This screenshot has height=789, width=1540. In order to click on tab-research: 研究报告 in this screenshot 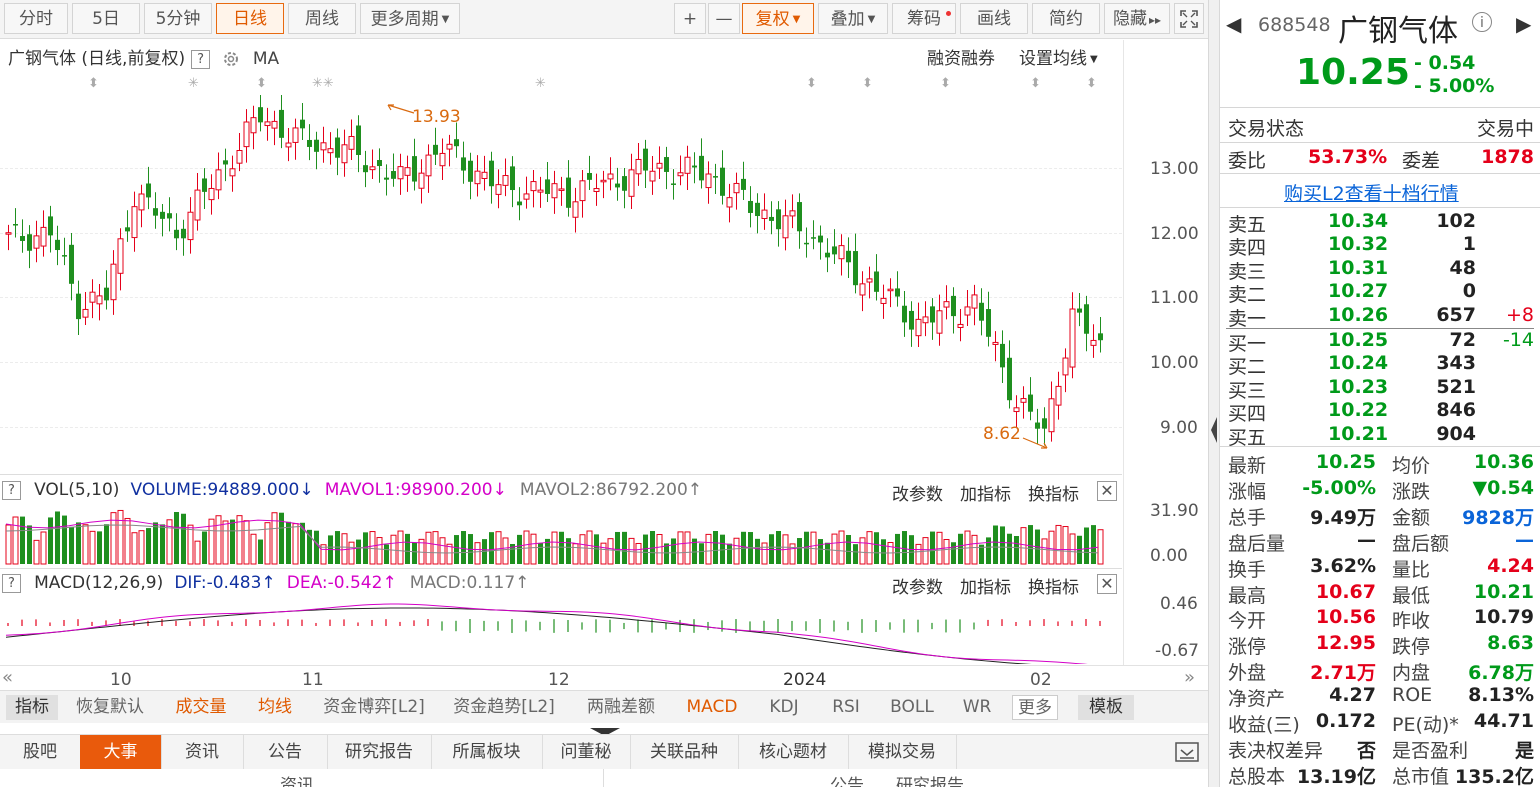, I will do `click(379, 752)`.